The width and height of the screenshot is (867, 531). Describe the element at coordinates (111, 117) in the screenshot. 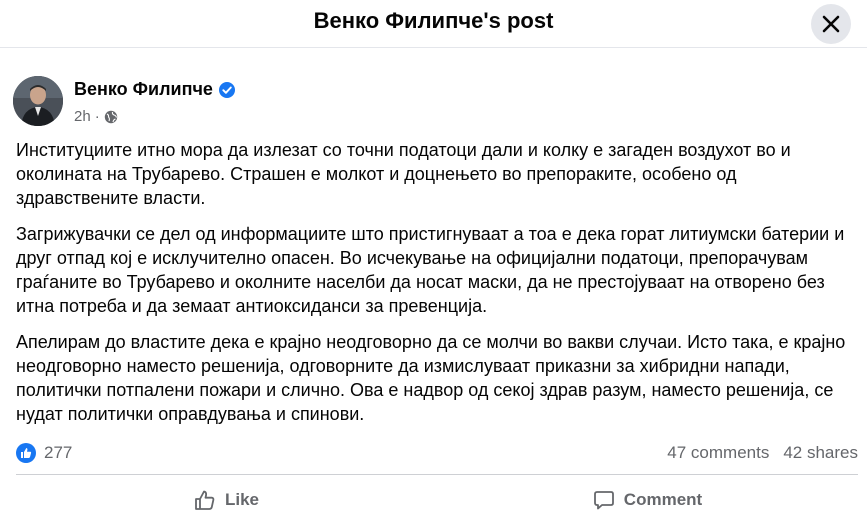

I see `globe-icon` at that location.